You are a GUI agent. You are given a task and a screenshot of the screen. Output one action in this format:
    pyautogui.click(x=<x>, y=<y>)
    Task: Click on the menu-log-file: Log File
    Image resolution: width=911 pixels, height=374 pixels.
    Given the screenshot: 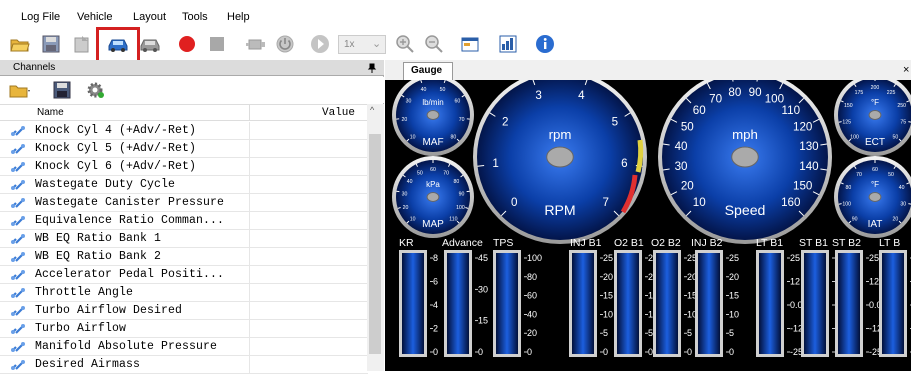 What is the action you would take?
    pyautogui.click(x=40, y=17)
    